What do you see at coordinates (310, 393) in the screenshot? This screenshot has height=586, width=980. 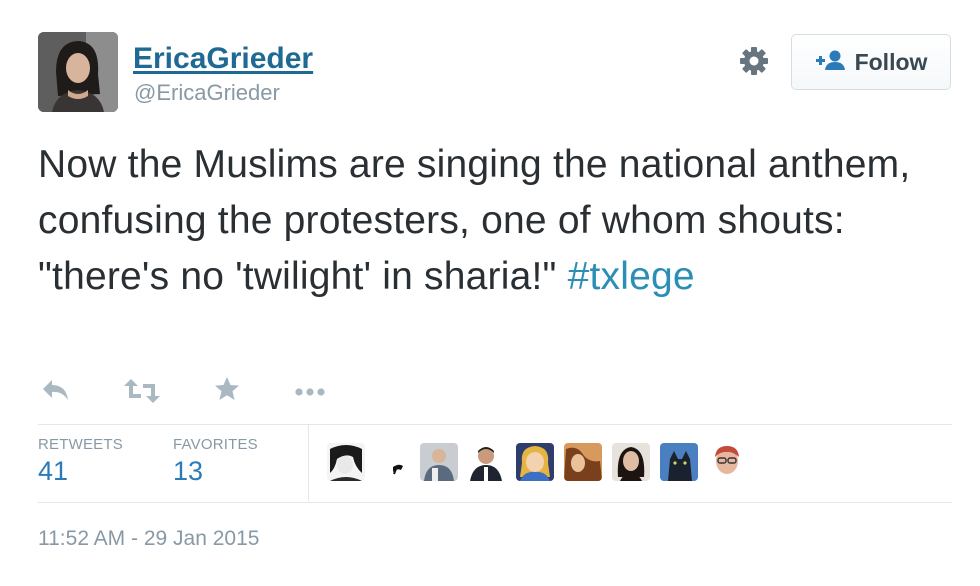 I see `more-options-icon` at bounding box center [310, 393].